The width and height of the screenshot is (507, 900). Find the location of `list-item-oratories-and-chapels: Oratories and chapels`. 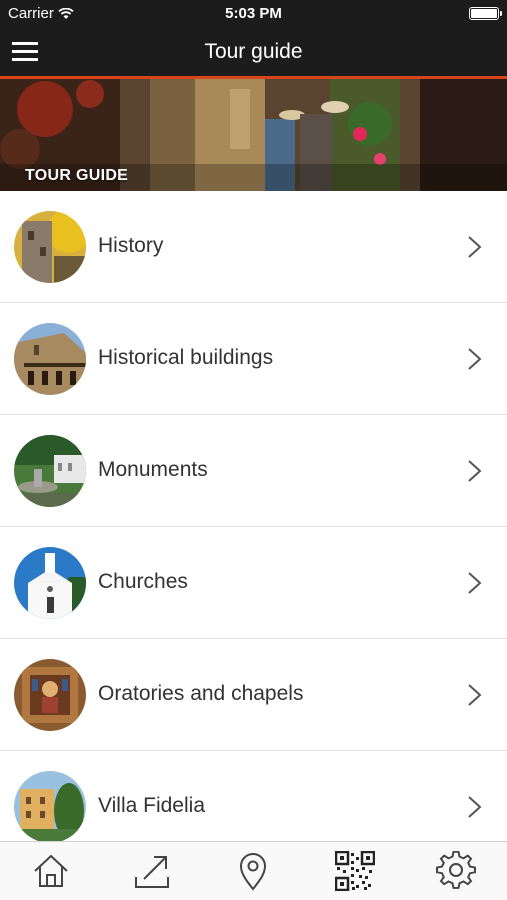

list-item-oratories-and-chapels: Oratories and chapels is located at coordinates (253, 695).